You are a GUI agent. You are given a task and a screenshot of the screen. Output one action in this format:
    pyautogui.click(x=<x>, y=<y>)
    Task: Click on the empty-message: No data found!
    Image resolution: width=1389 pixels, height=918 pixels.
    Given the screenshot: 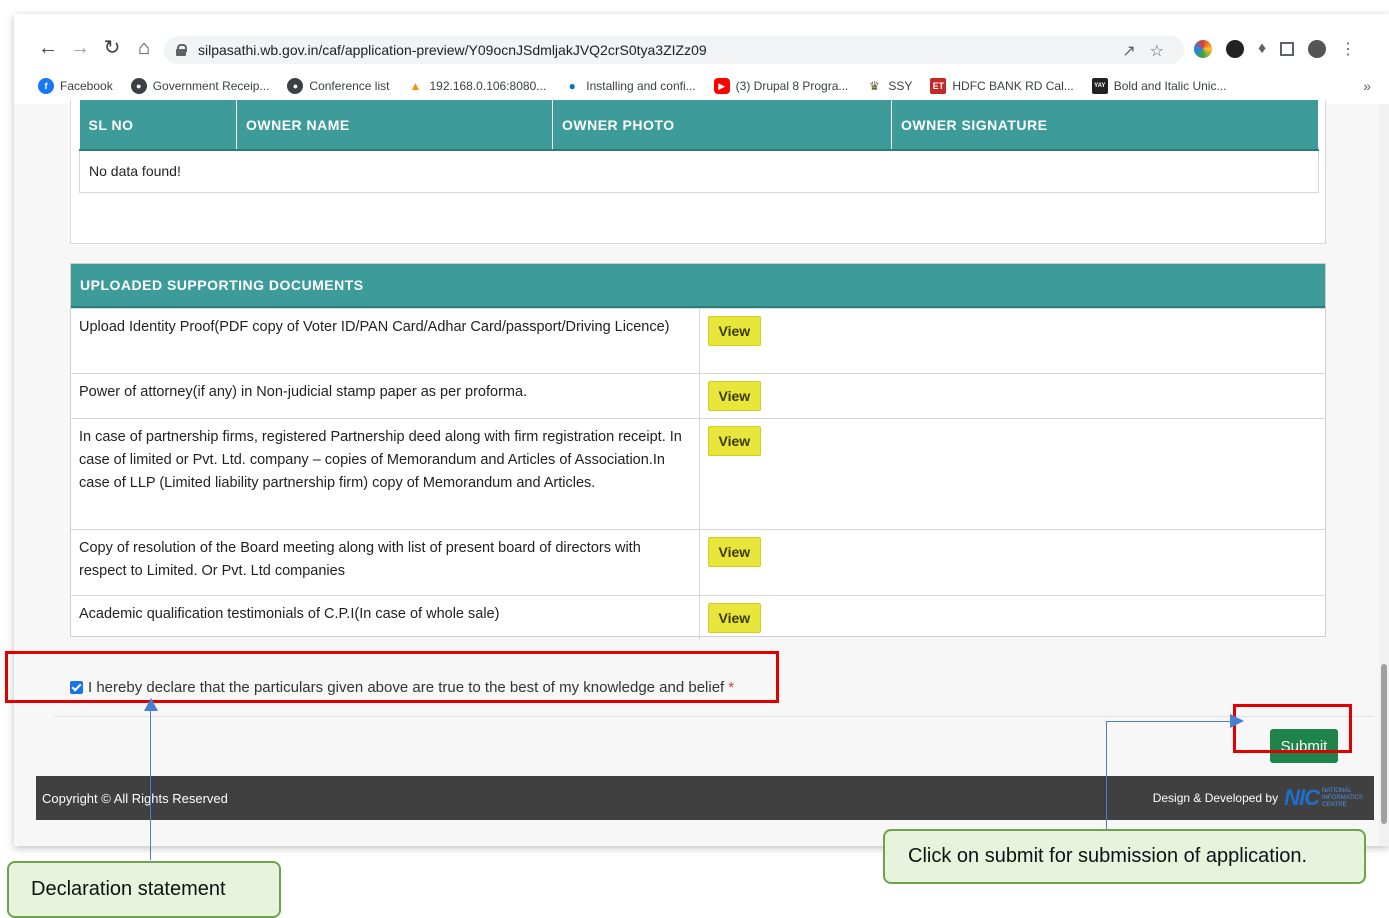 What is the action you would take?
    pyautogui.click(x=699, y=171)
    